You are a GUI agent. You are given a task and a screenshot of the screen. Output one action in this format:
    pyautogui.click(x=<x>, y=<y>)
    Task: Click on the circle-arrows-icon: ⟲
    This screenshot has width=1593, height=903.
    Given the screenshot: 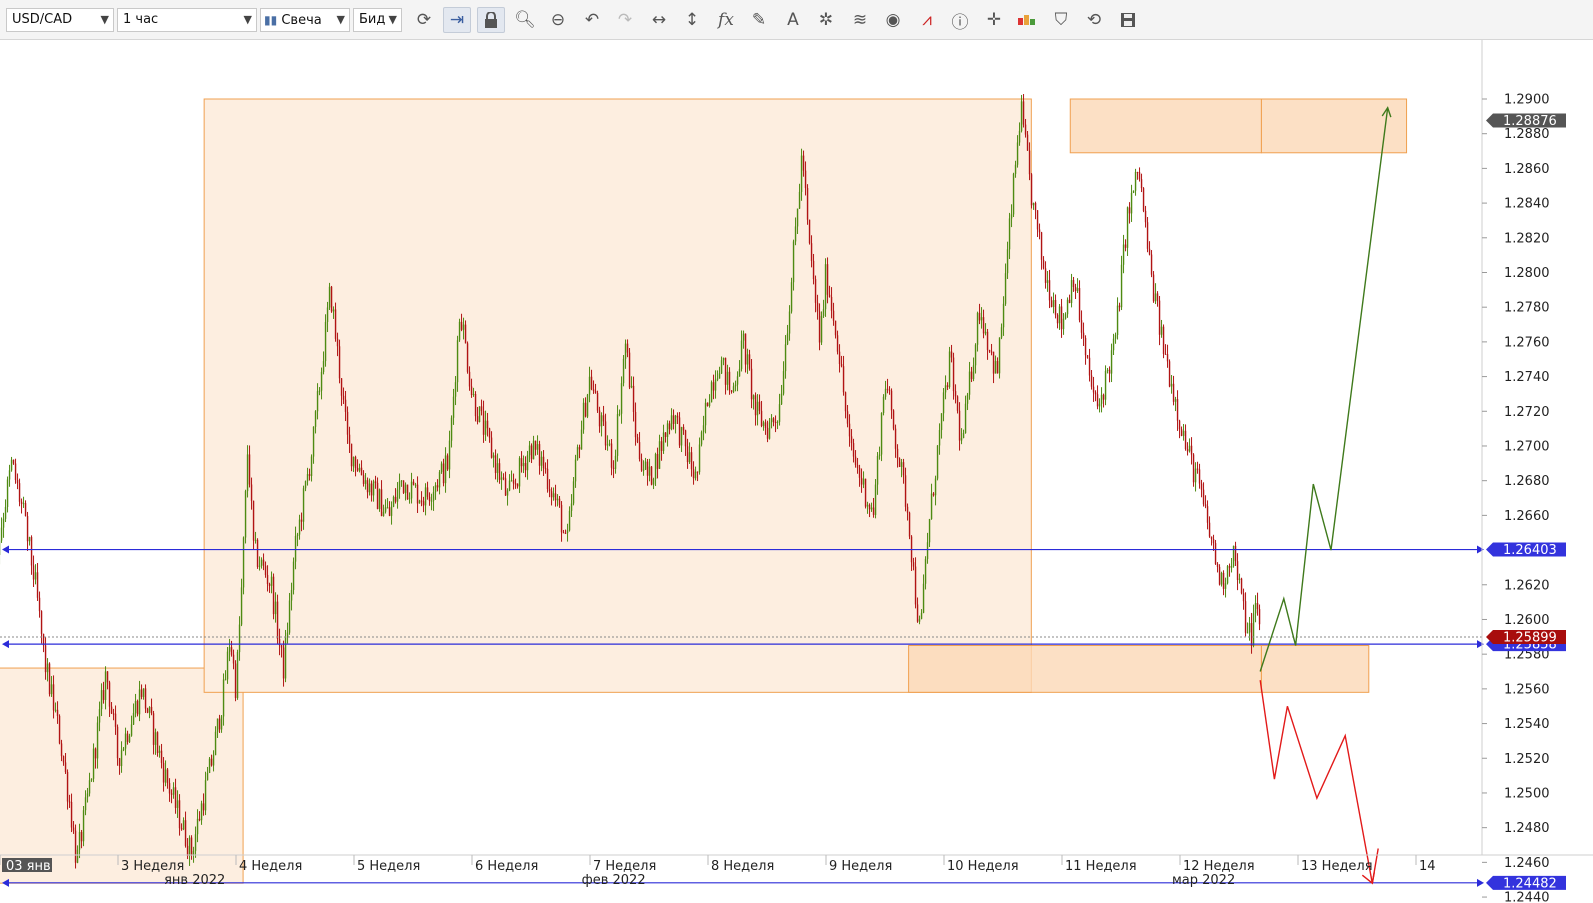 What is the action you would take?
    pyautogui.click(x=1094, y=20)
    